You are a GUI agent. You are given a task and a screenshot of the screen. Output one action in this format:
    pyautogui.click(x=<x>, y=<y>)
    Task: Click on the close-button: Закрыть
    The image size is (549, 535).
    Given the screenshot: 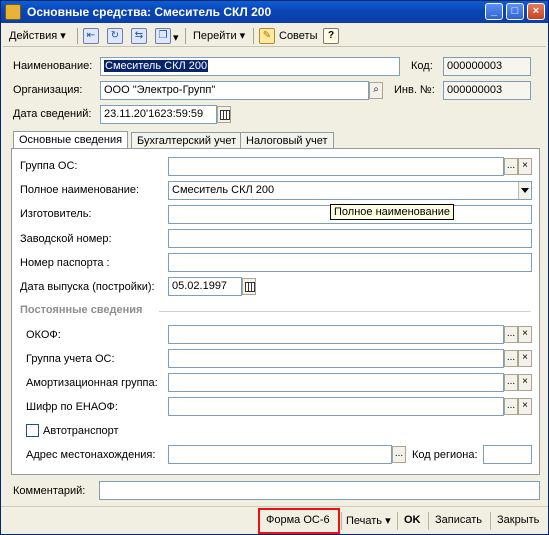 What is the action you would take?
    pyautogui.click(x=518, y=520)
    